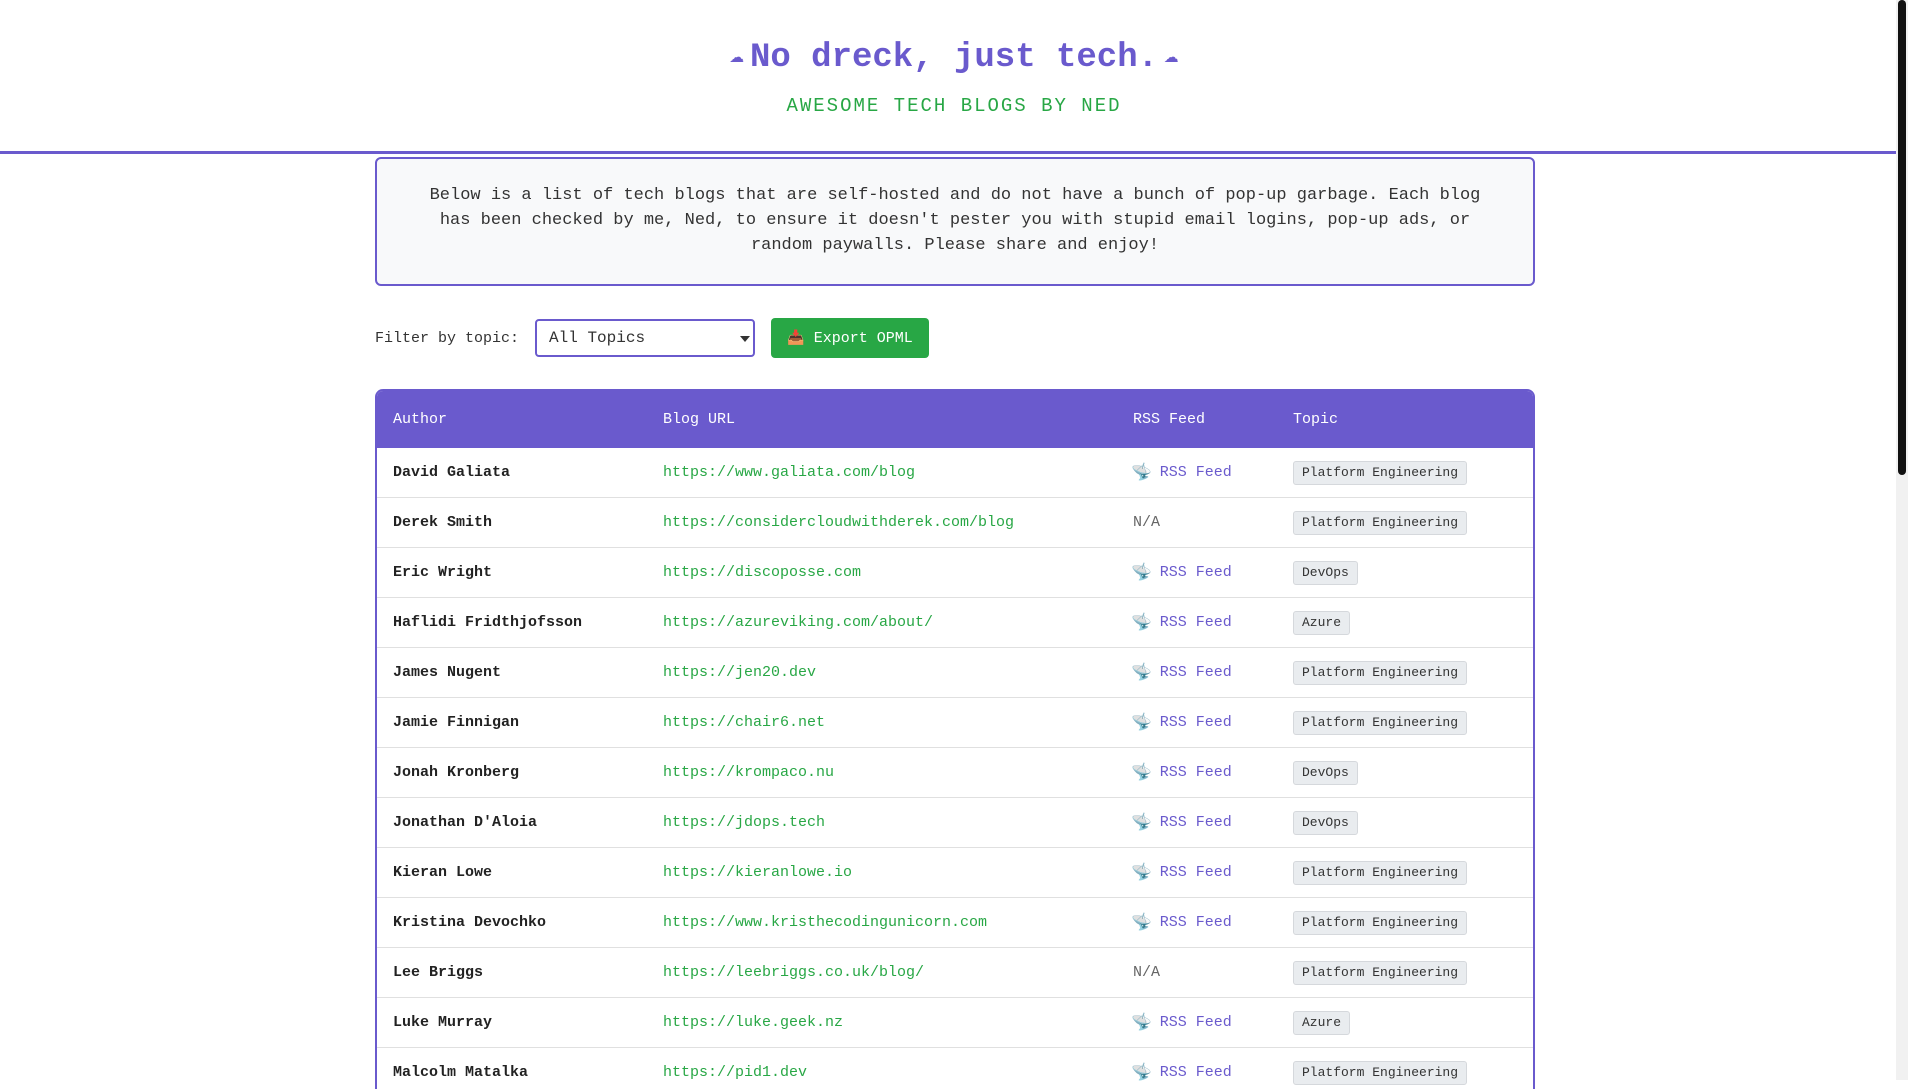  I want to click on table-header: Author Blog URL RSS Feed Topic, so click(955, 419).